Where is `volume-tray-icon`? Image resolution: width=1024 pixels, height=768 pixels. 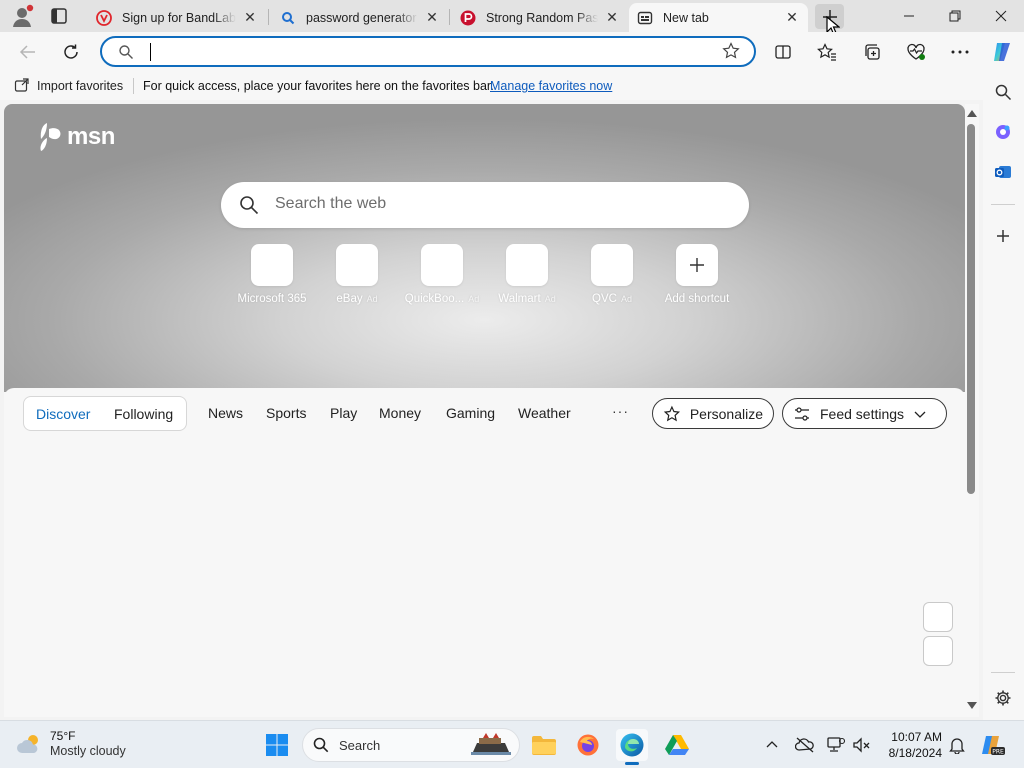
volume-tray-icon is located at coordinates (862, 745).